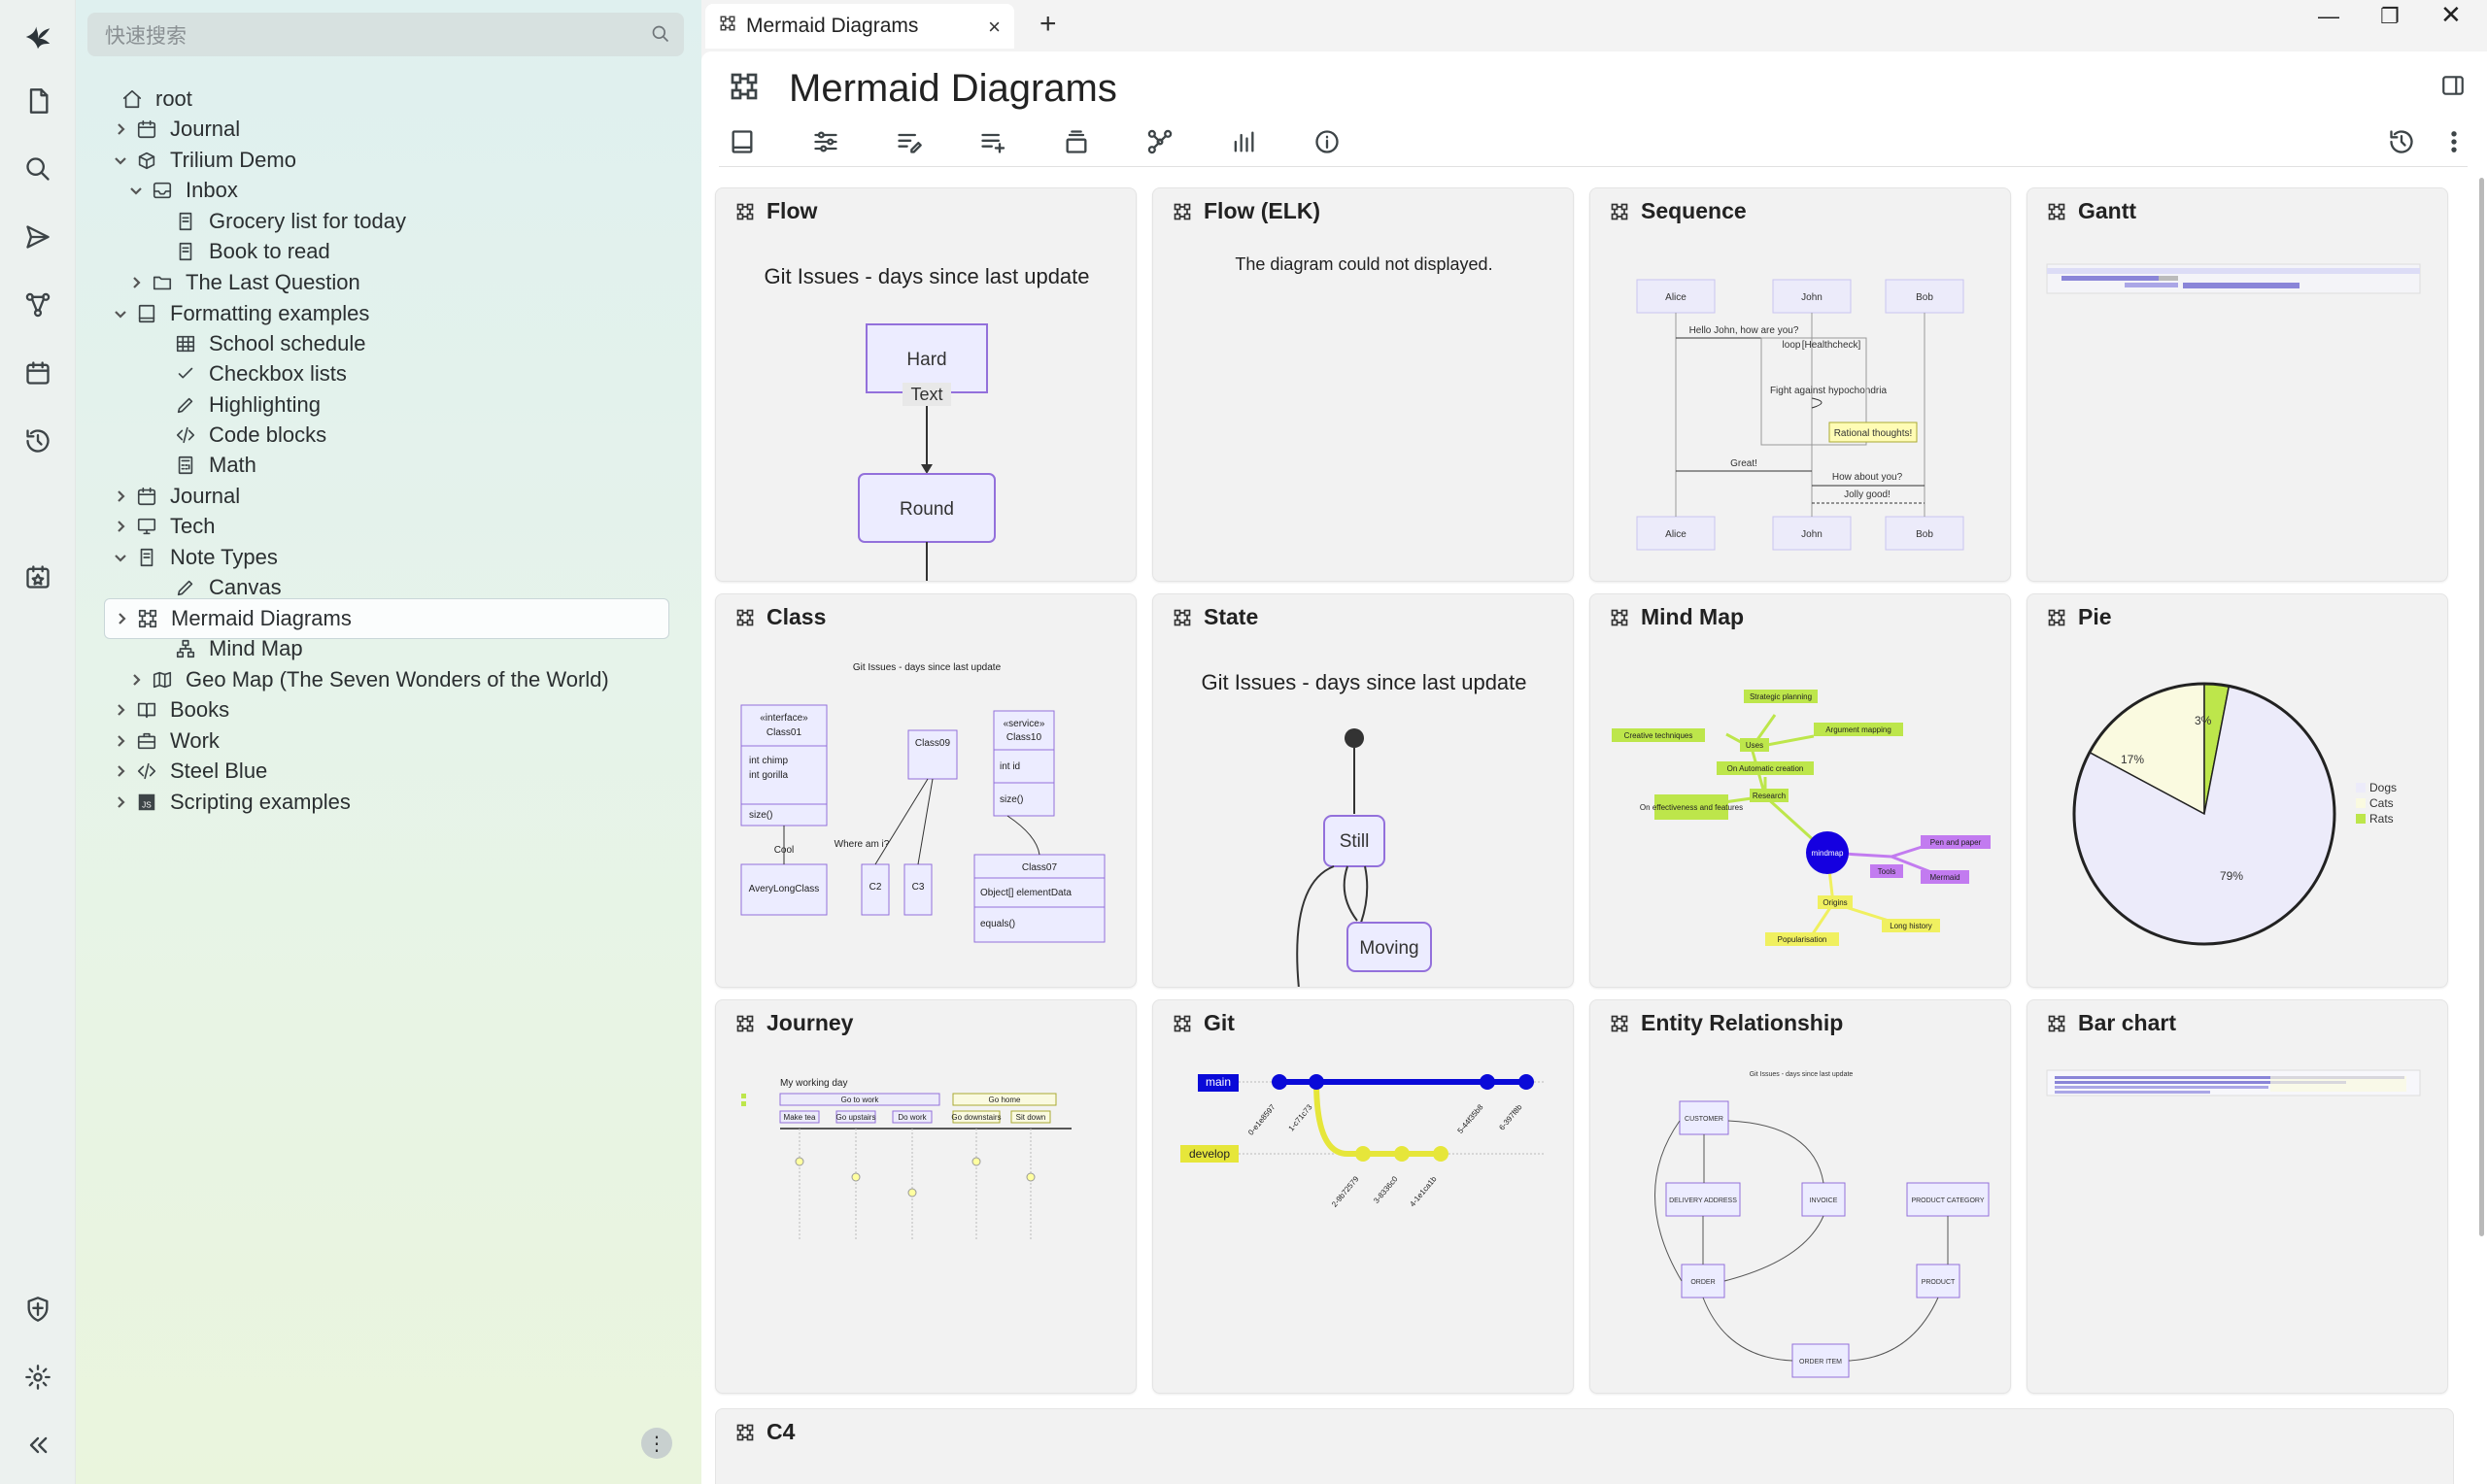  Describe the element at coordinates (800, 1117) in the screenshot. I see `journey-task1: Make tea` at that location.